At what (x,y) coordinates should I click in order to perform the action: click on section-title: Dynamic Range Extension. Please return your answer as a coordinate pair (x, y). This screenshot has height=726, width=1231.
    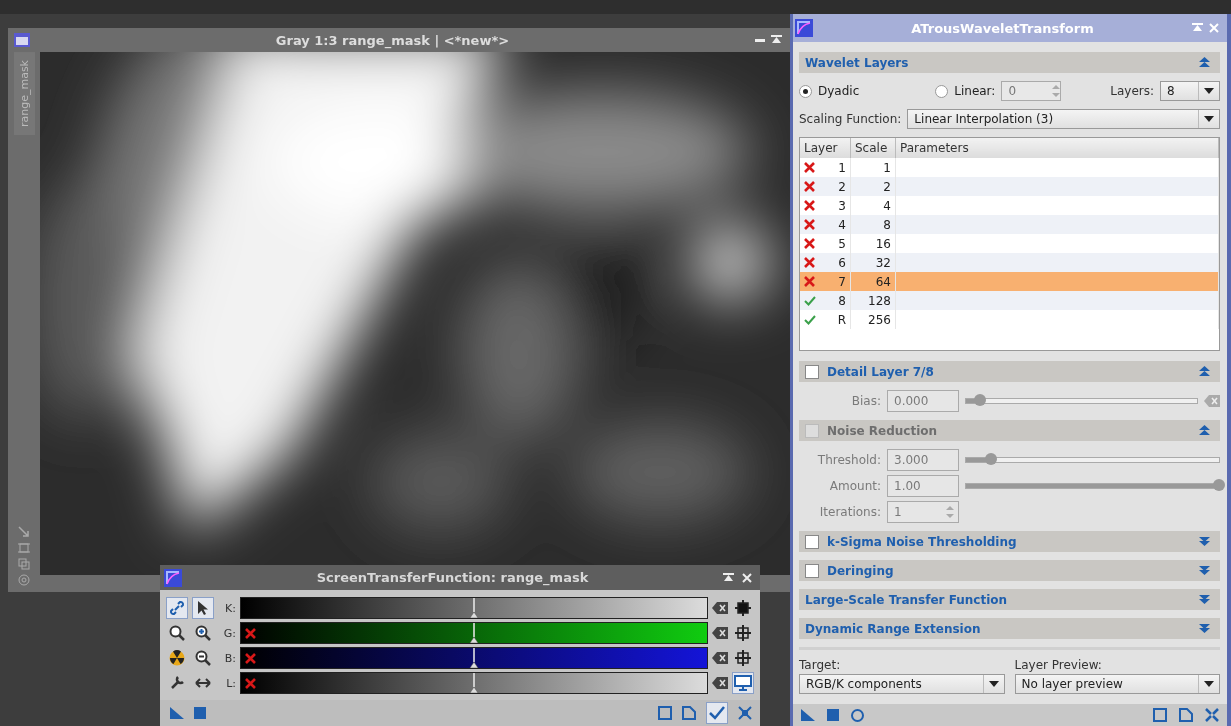
    Looking at the image, I should click on (893, 628).